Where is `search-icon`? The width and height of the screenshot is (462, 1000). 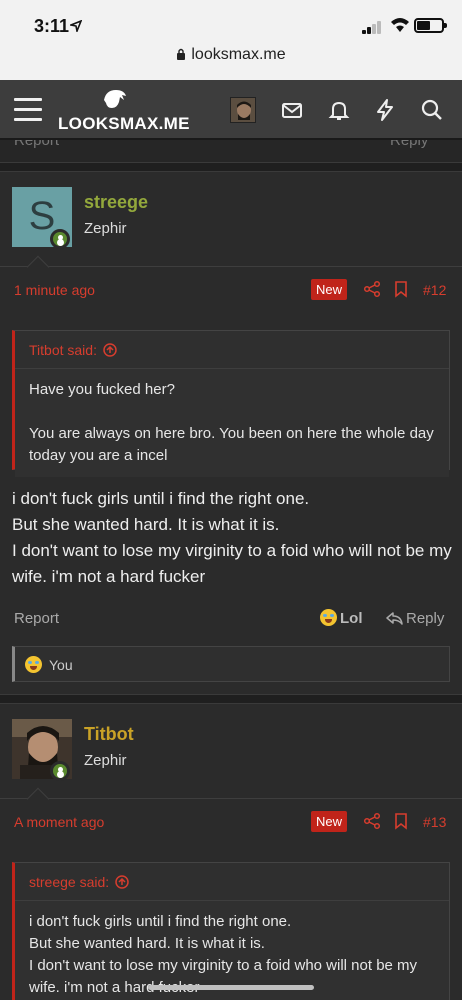 search-icon is located at coordinates (432, 110).